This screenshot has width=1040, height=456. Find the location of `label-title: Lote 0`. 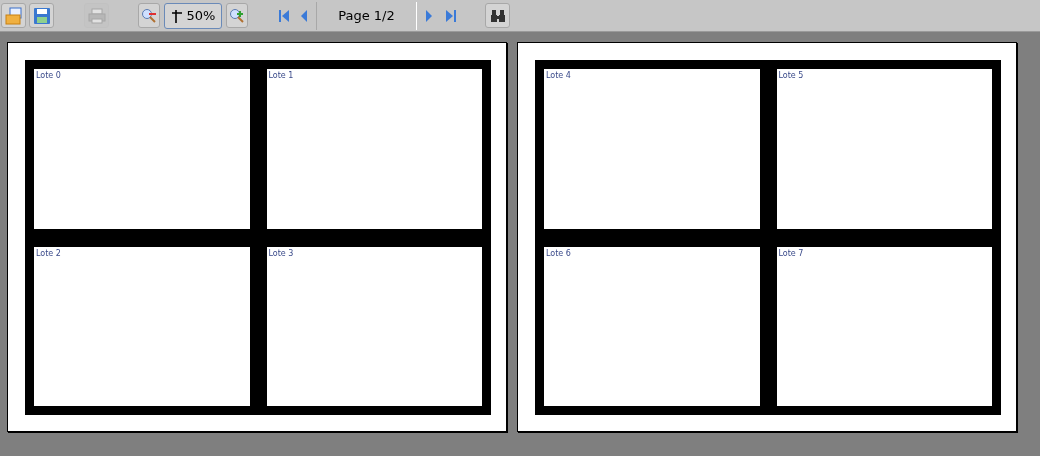

label-title: Lote 0 is located at coordinates (48, 75).